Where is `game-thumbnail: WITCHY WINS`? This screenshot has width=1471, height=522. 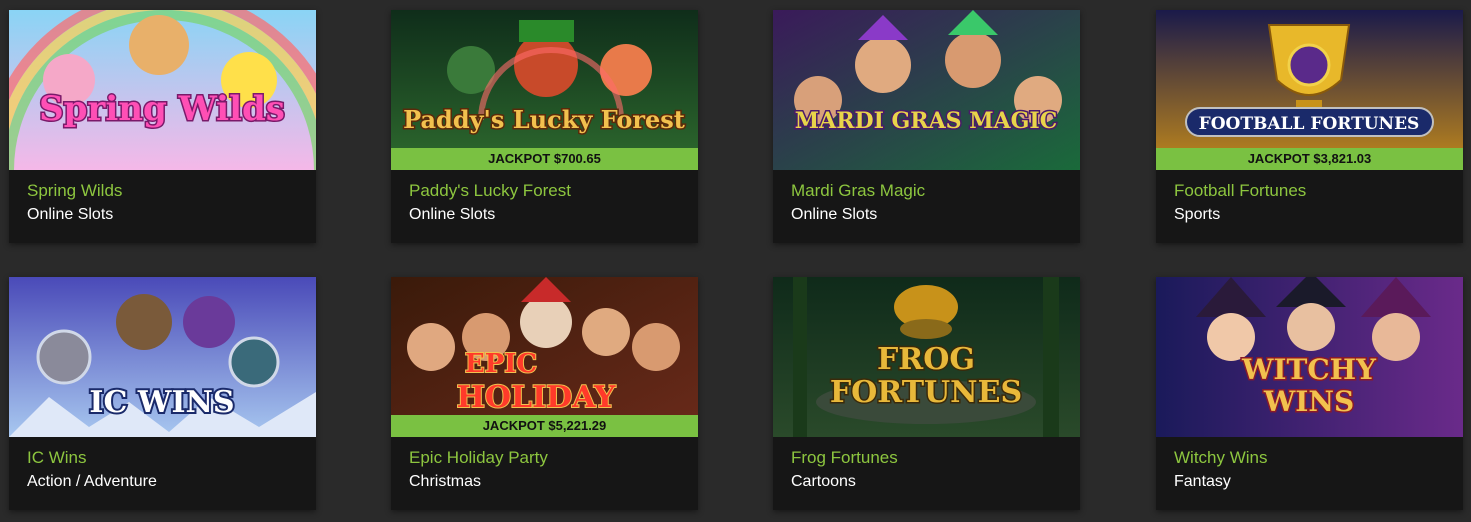
game-thumbnail: WITCHY WINS is located at coordinates (1309, 357).